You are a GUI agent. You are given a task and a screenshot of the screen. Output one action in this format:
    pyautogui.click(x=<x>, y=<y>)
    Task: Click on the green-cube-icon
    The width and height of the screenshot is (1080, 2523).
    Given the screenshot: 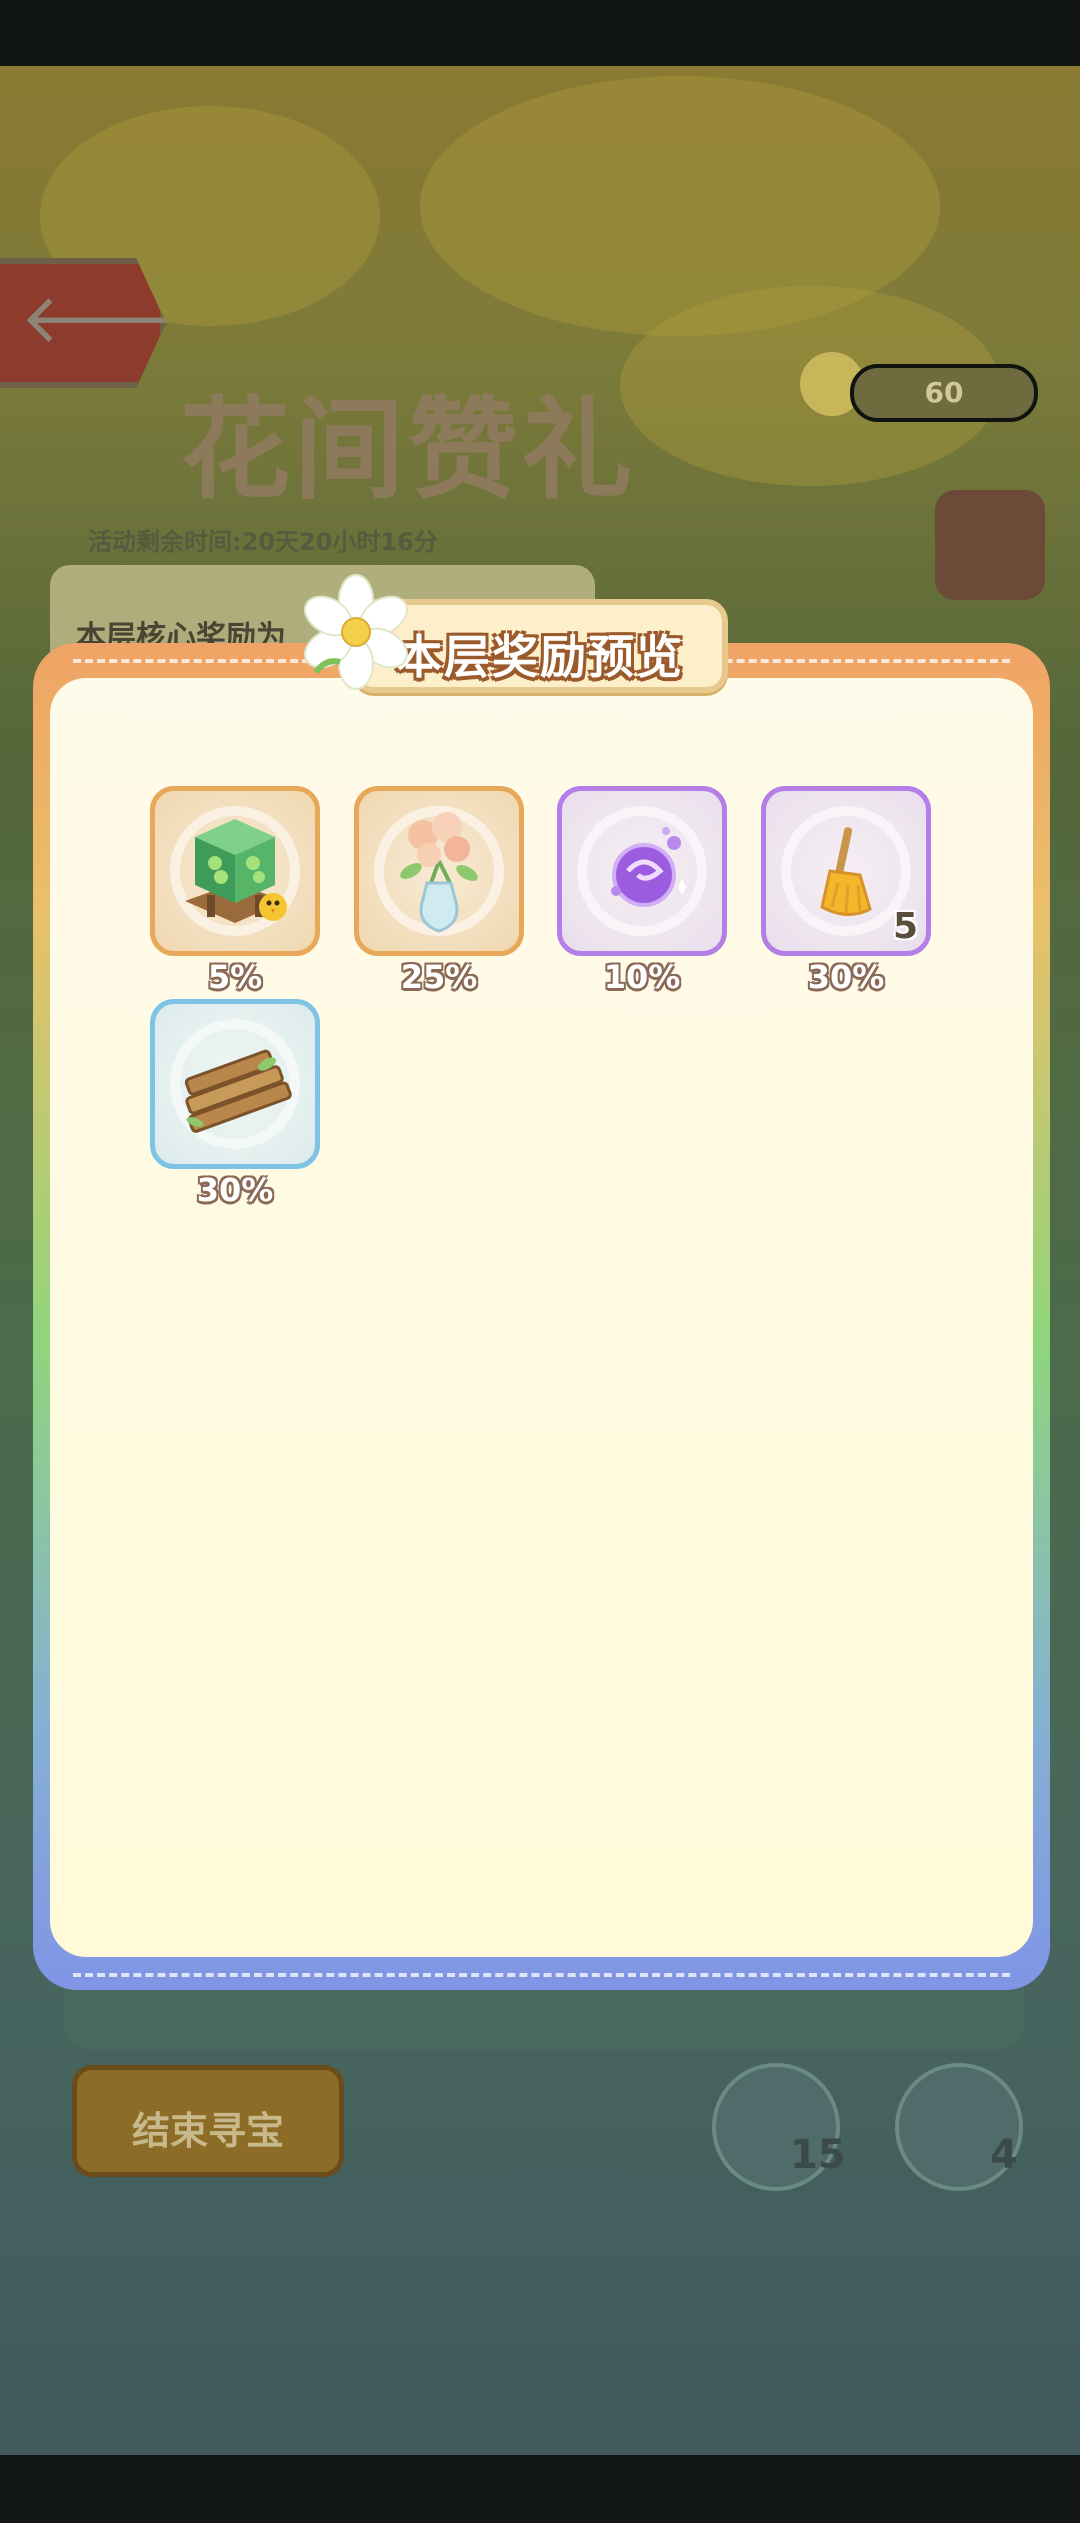 What is the action you would take?
    pyautogui.click(x=236, y=871)
    